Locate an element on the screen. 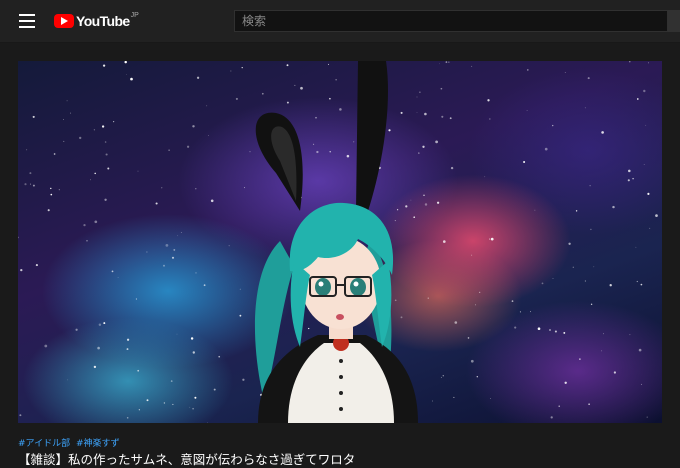 This screenshot has width=680, height=468. youtube-logo: YouTube JP is located at coordinates (96, 21).